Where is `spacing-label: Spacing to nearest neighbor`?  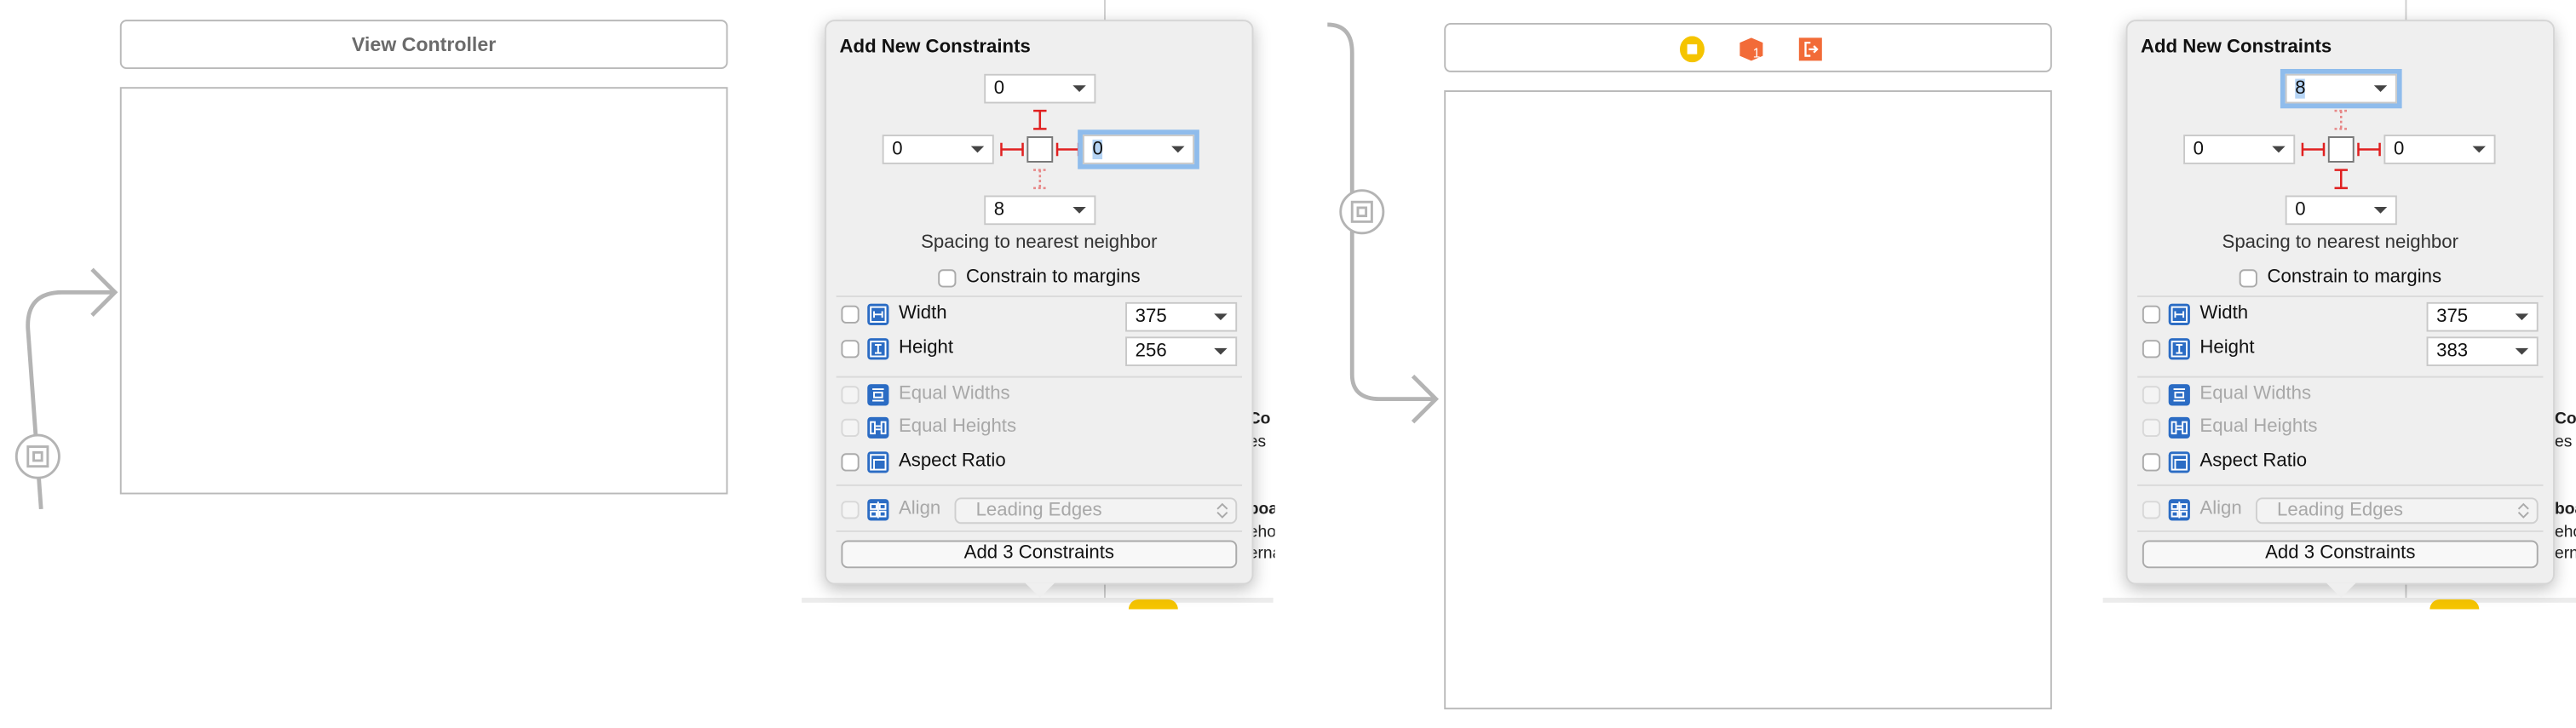 spacing-label: Spacing to nearest neighbor is located at coordinates (2340, 243).